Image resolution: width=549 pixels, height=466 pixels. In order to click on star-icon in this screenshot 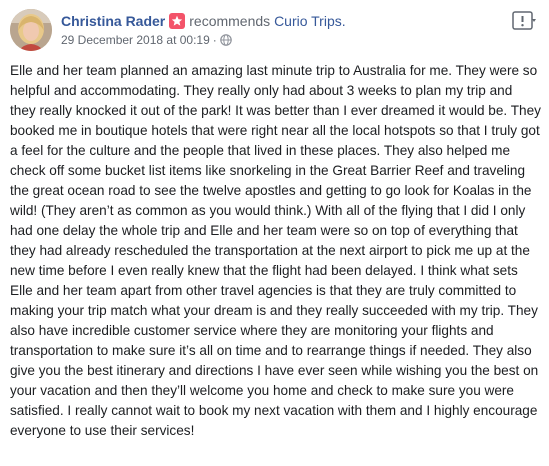, I will do `click(177, 21)`.